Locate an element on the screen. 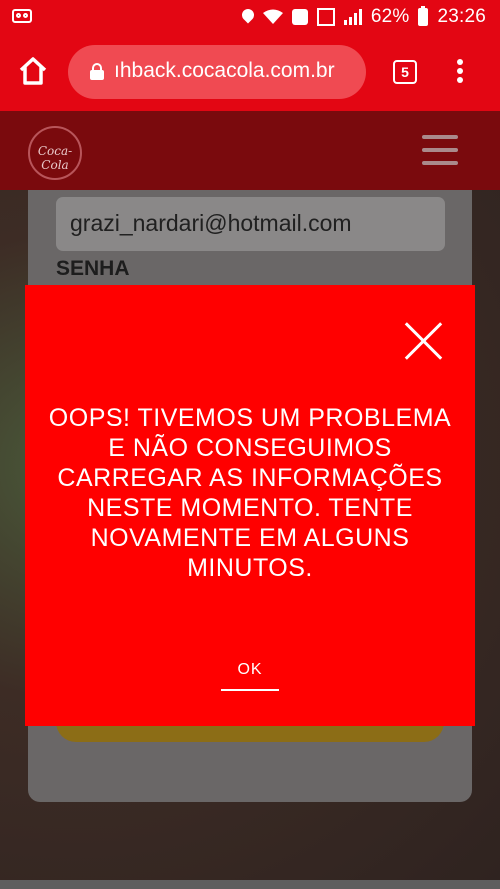  browser-toolbar: ıhback.cocacola.com.br 5 is located at coordinates (250, 72).